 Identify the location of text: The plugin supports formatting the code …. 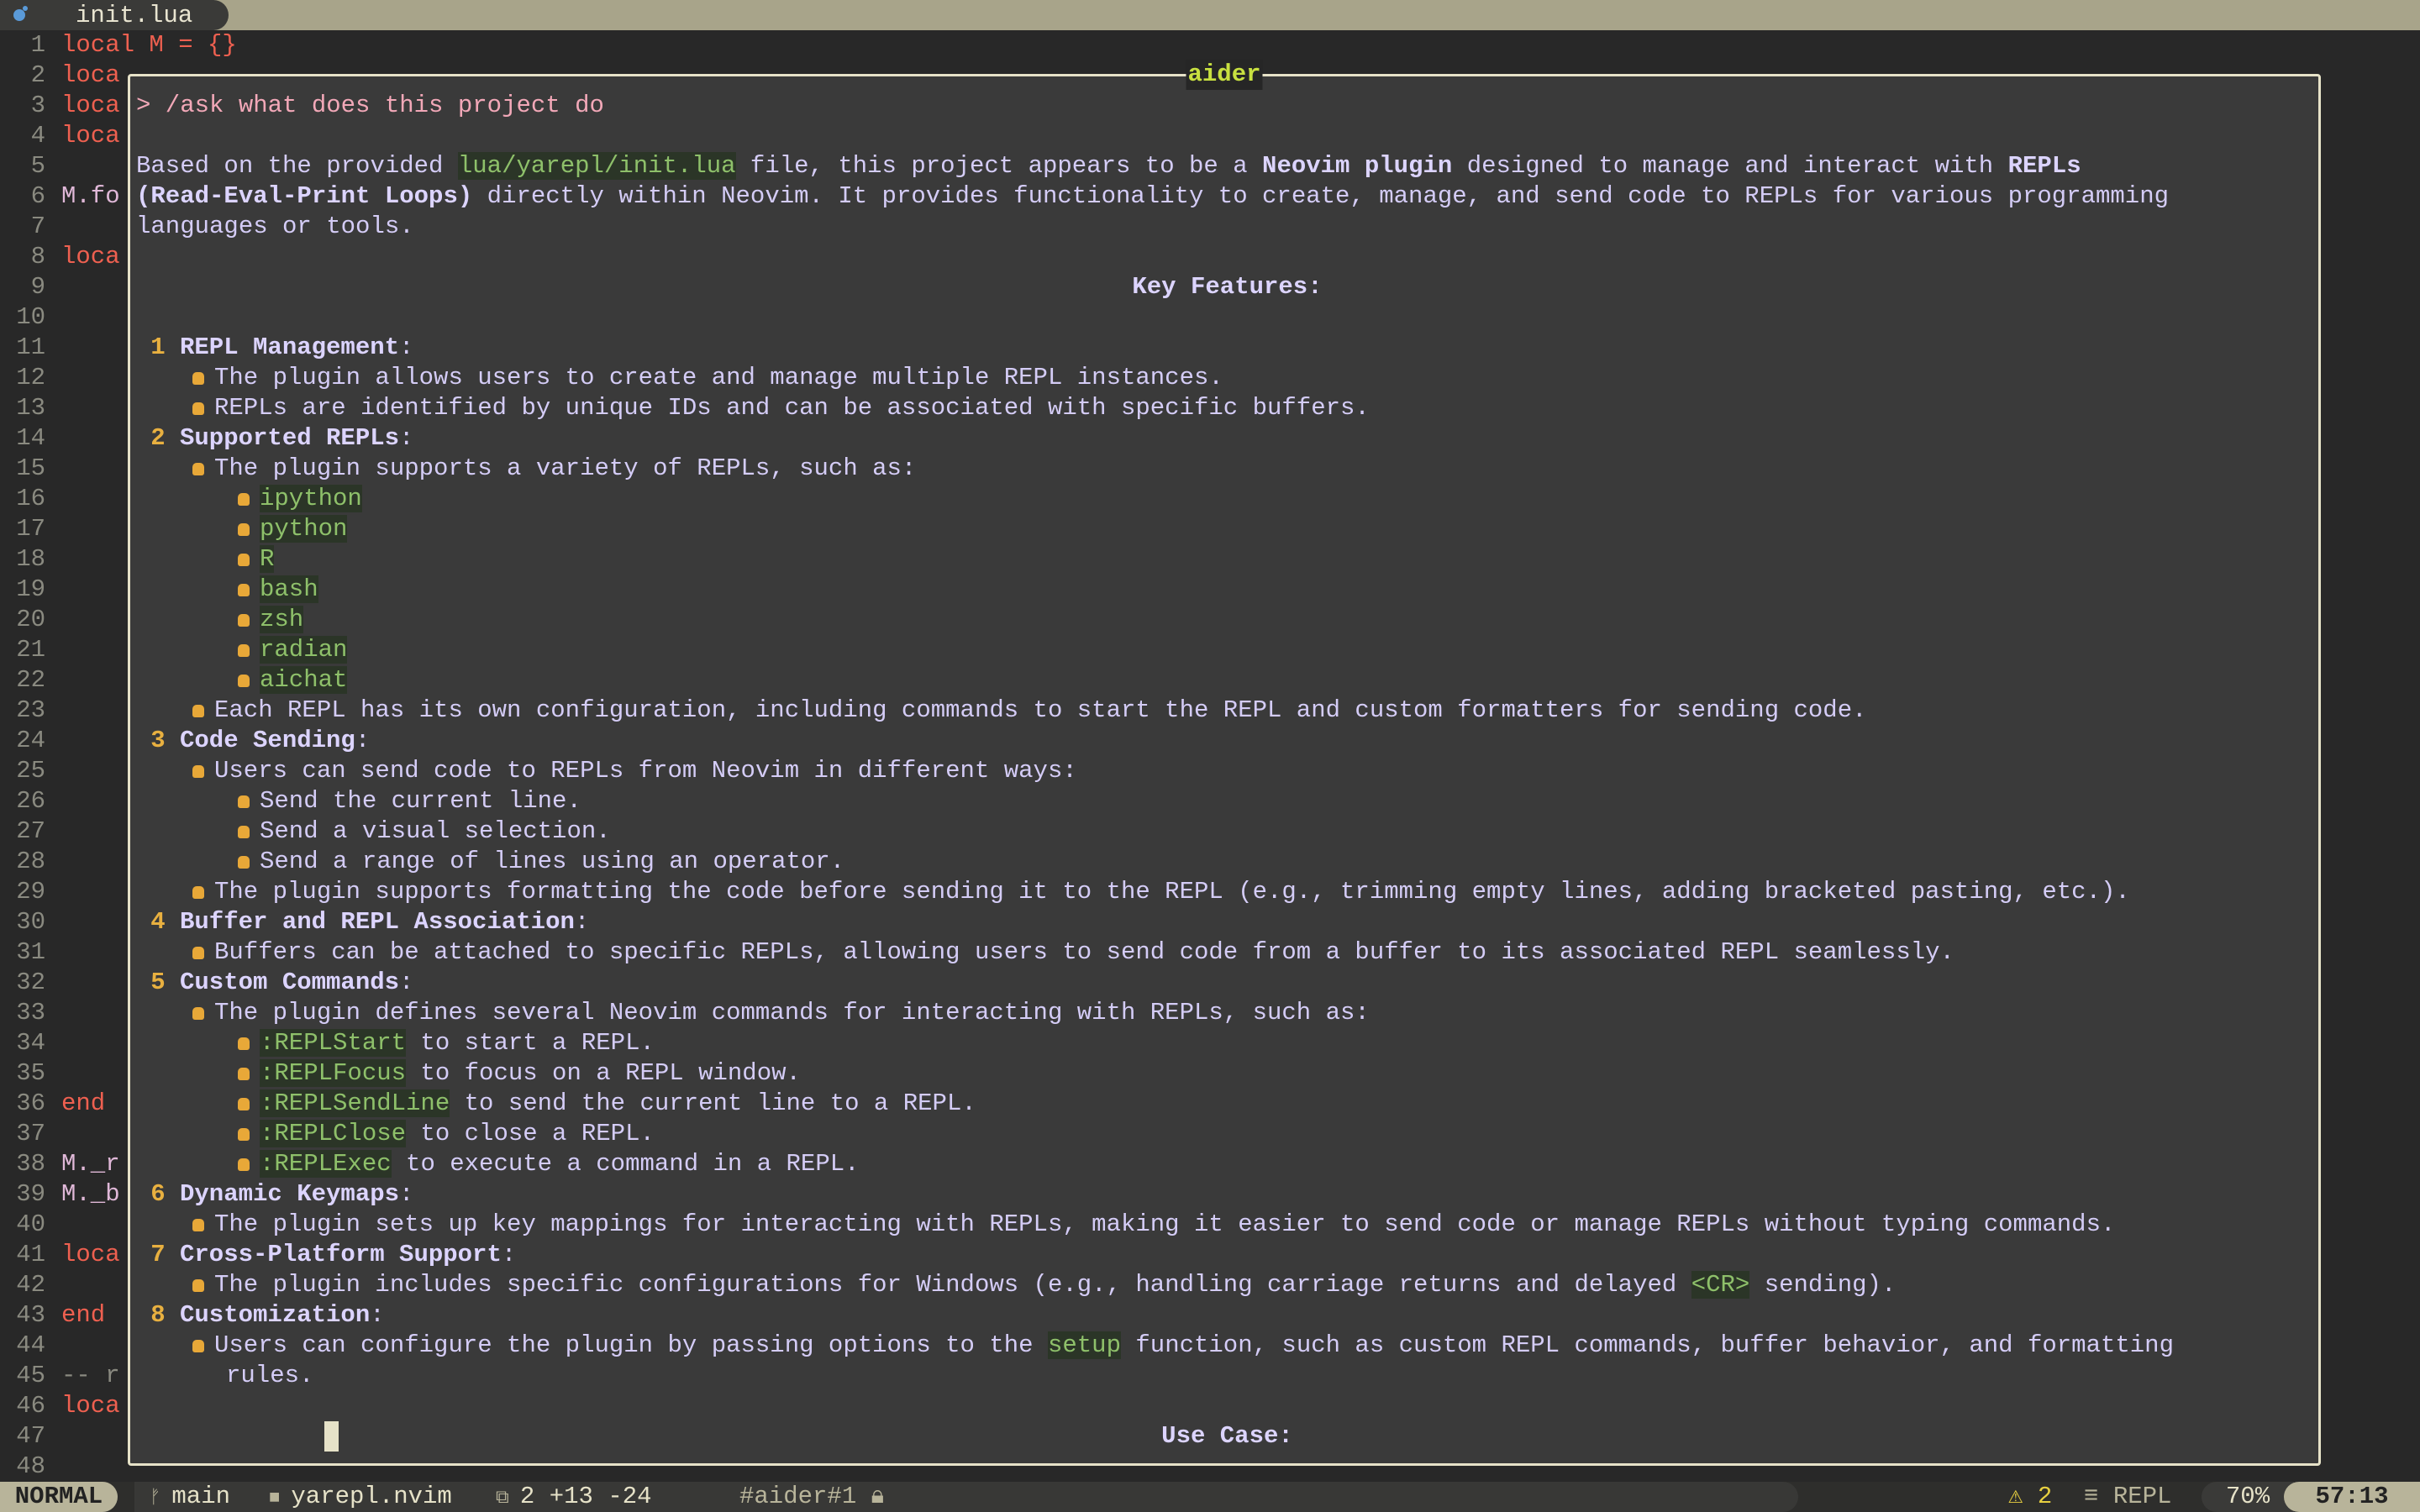
(1172, 892).